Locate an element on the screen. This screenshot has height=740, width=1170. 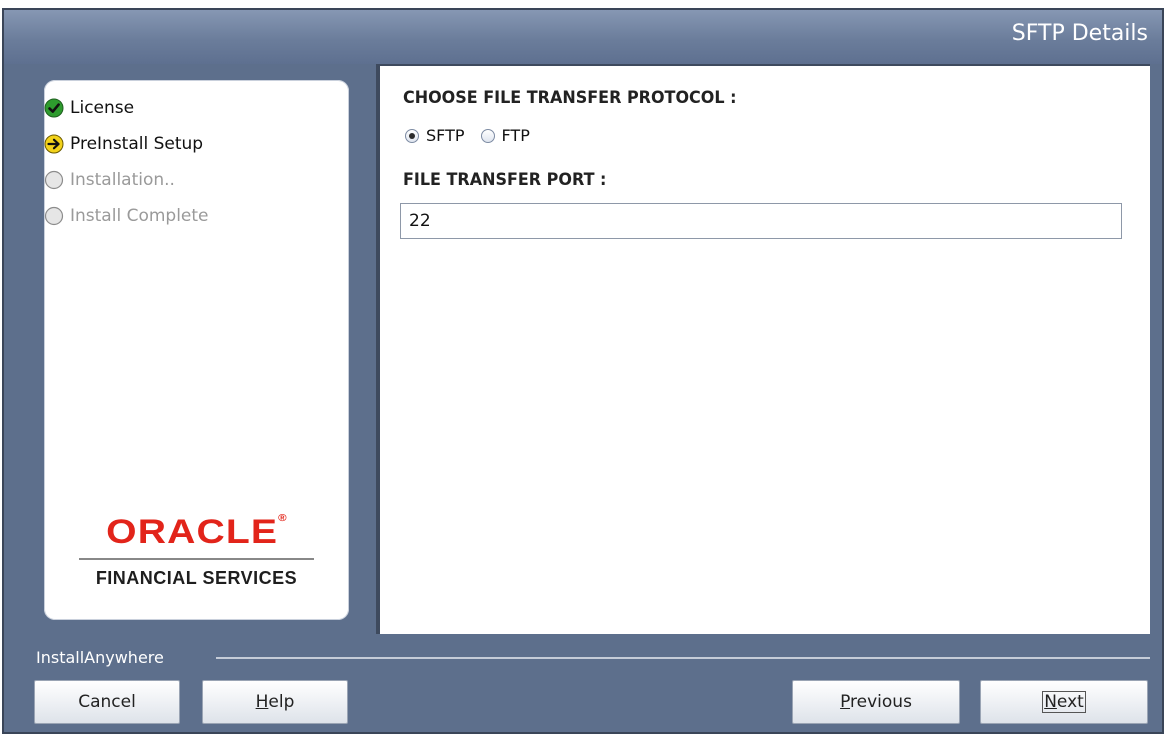
step-install-complete: Install Complete is located at coordinates (126, 216).